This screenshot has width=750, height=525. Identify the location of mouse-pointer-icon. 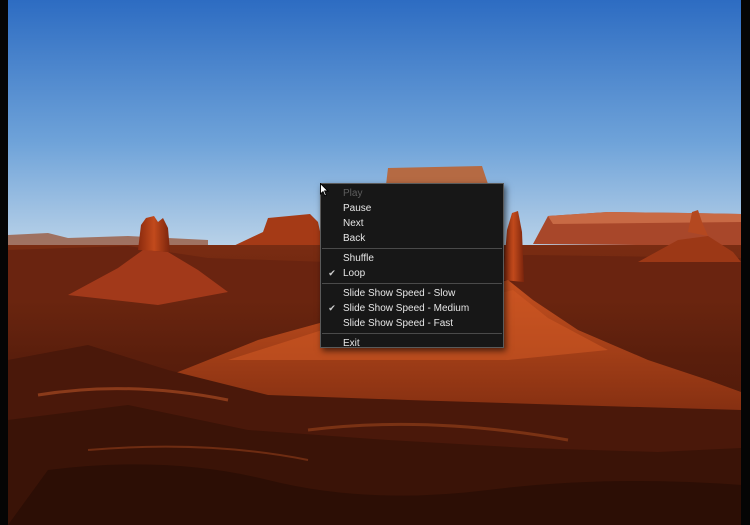
(325, 192).